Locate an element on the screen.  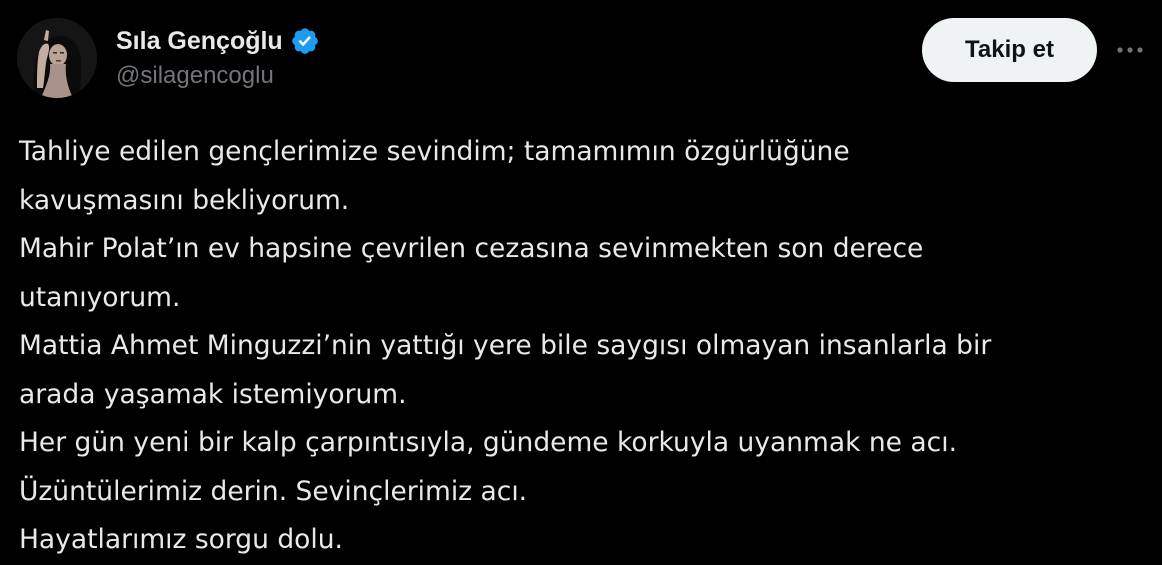
verified-badge-icon is located at coordinates (305, 41).